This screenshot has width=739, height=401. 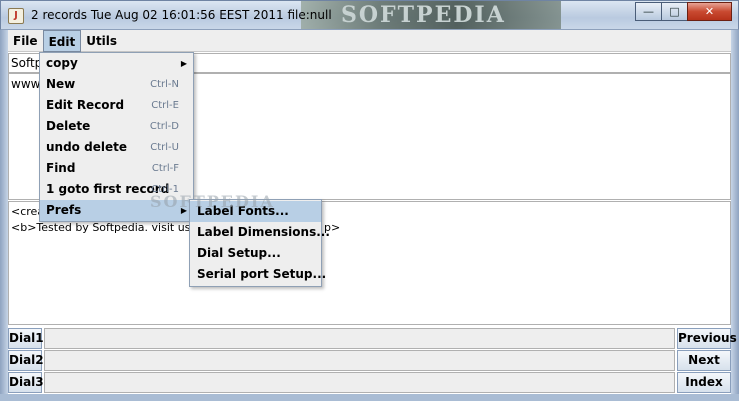 What do you see at coordinates (359, 360) in the screenshot?
I see `dial2-field` at bounding box center [359, 360].